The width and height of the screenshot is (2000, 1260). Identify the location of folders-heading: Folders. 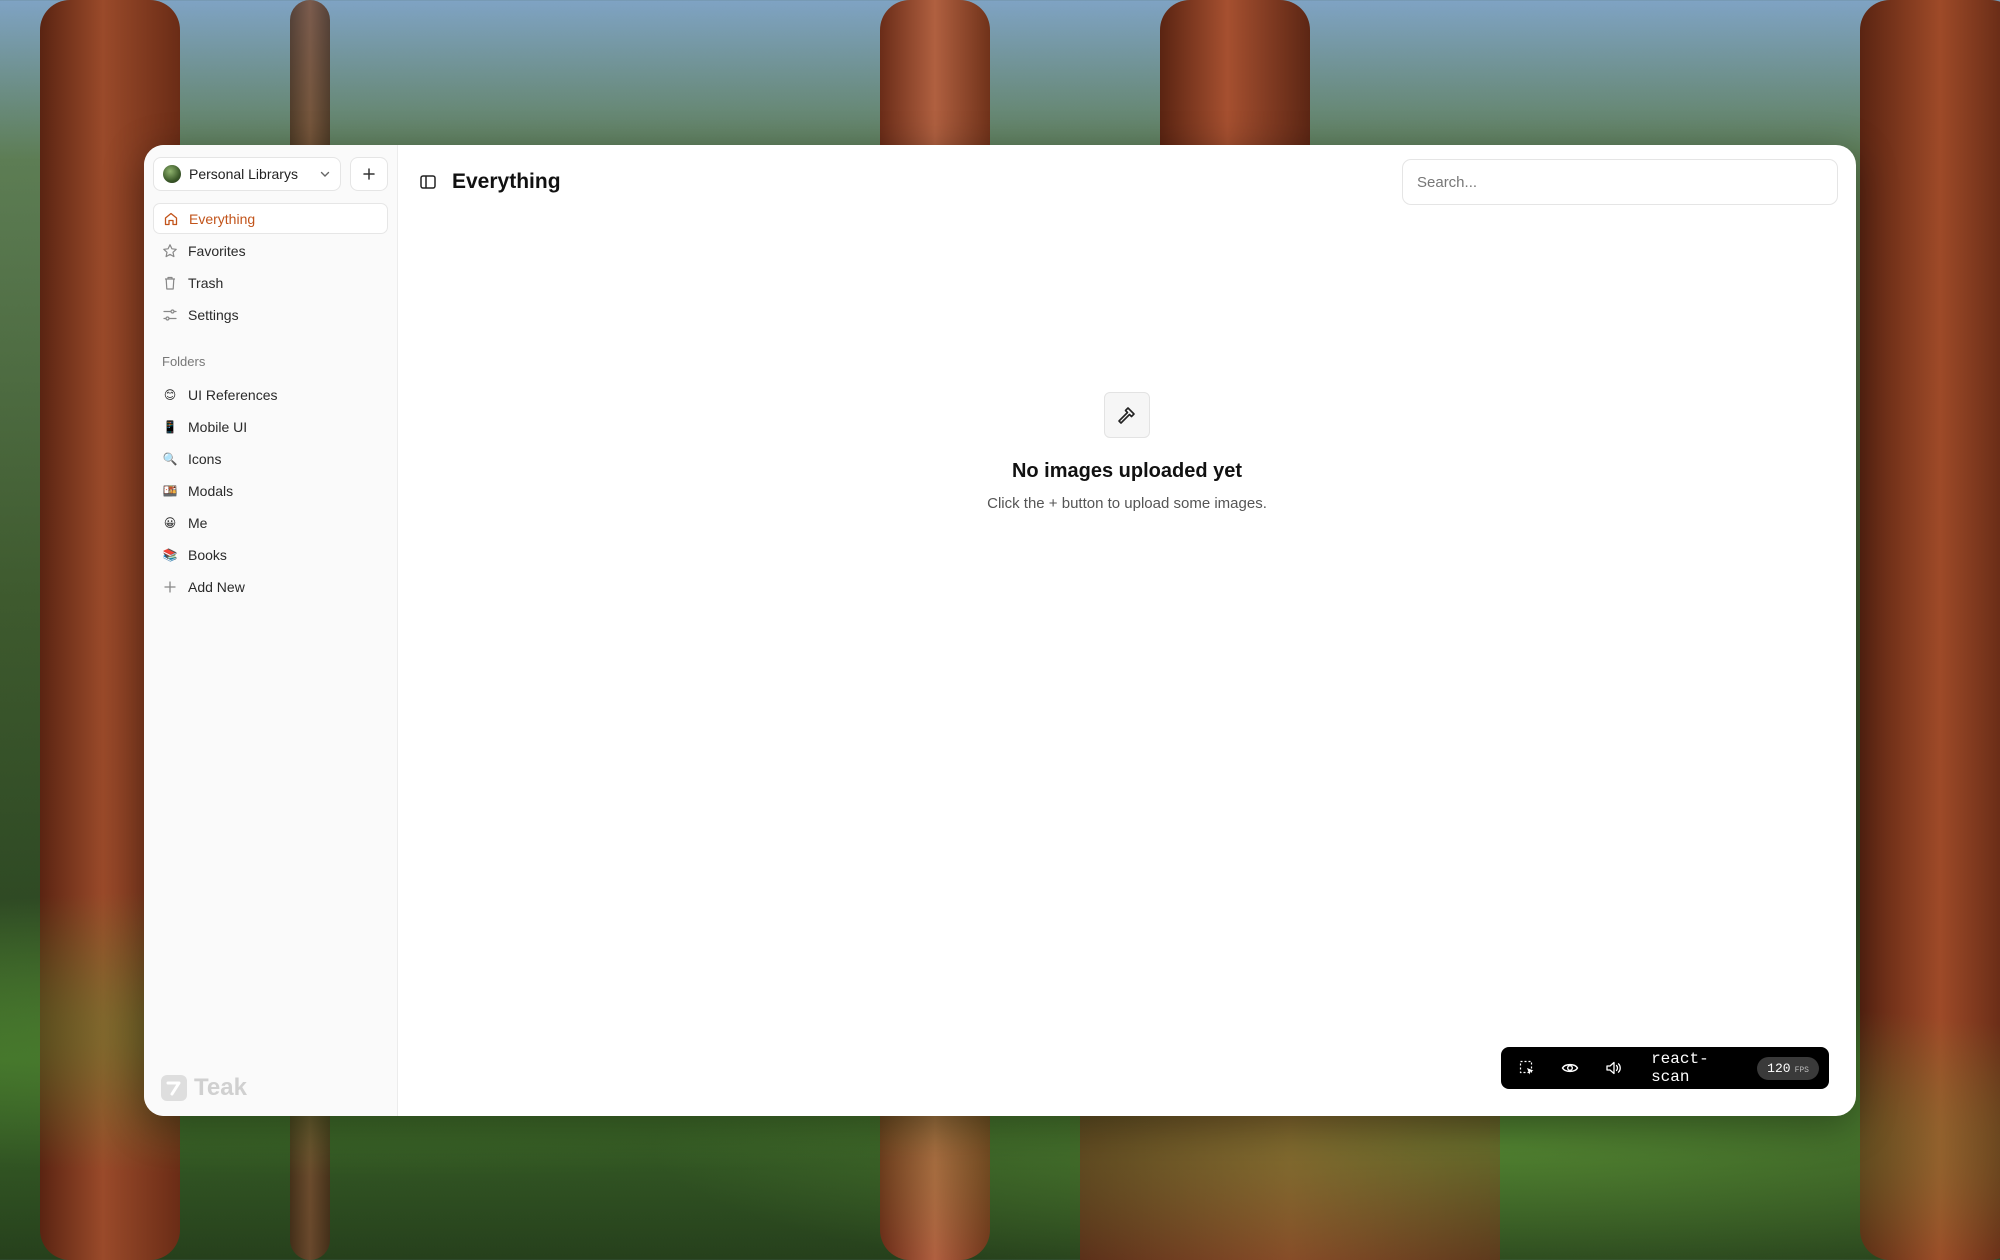
(184, 361).